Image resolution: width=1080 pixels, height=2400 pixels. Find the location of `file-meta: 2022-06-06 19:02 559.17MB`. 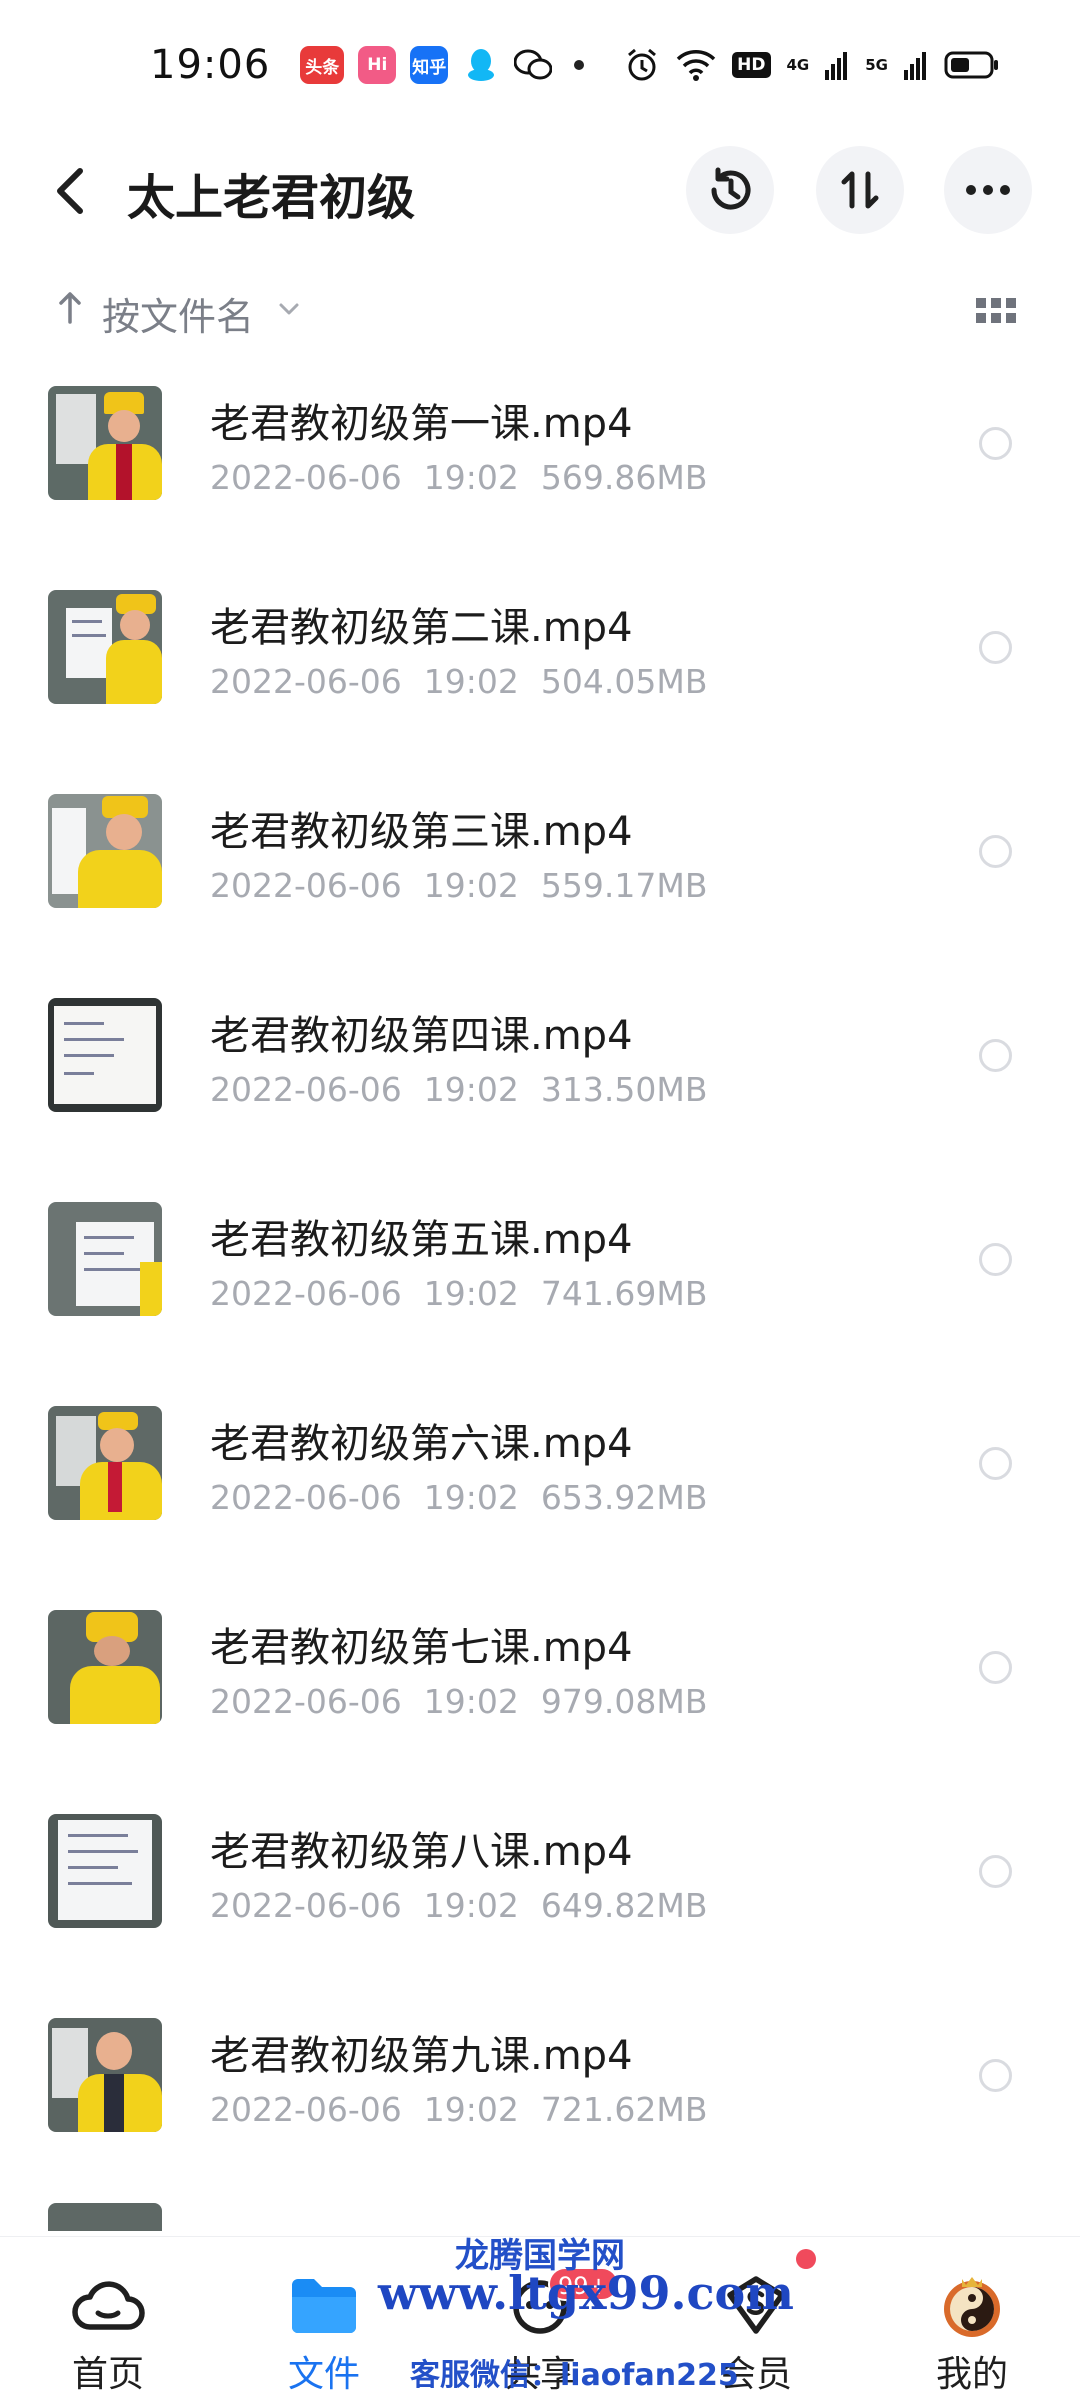

file-meta: 2022-06-06 19:02 559.17MB is located at coordinates (469, 885).